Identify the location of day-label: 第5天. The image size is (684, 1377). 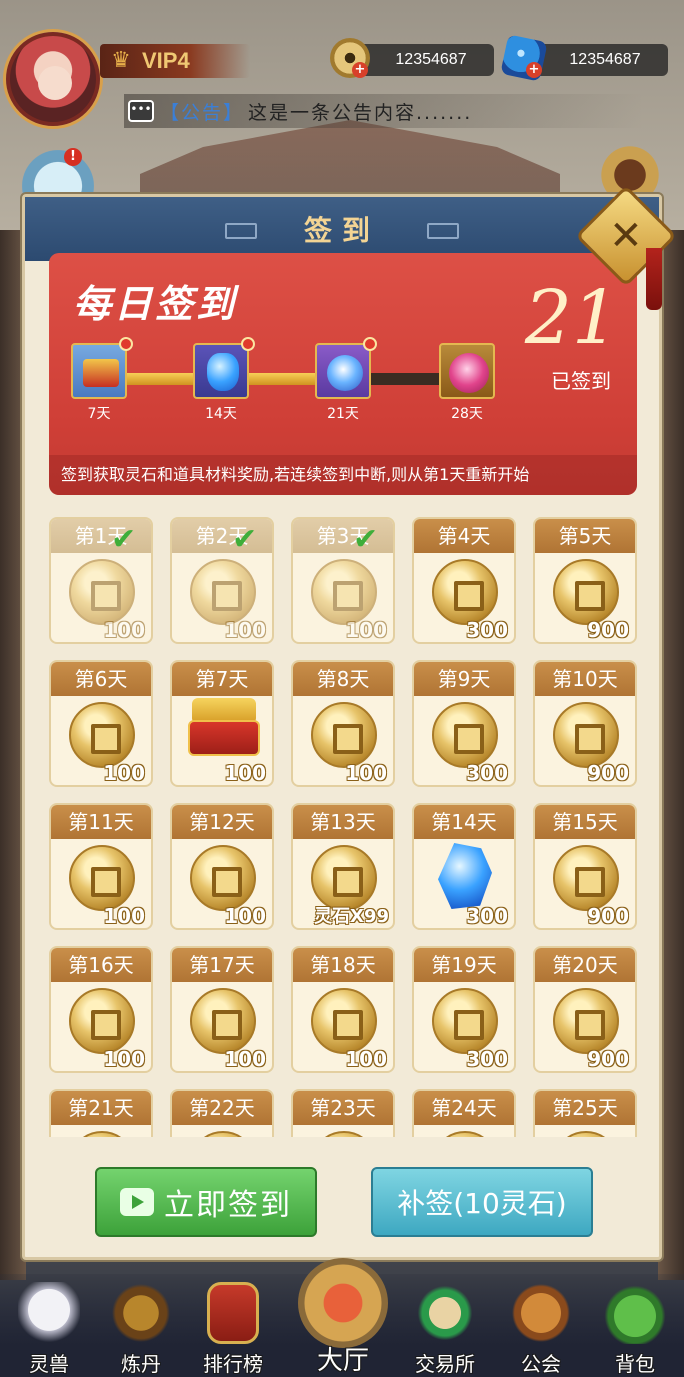
(585, 536).